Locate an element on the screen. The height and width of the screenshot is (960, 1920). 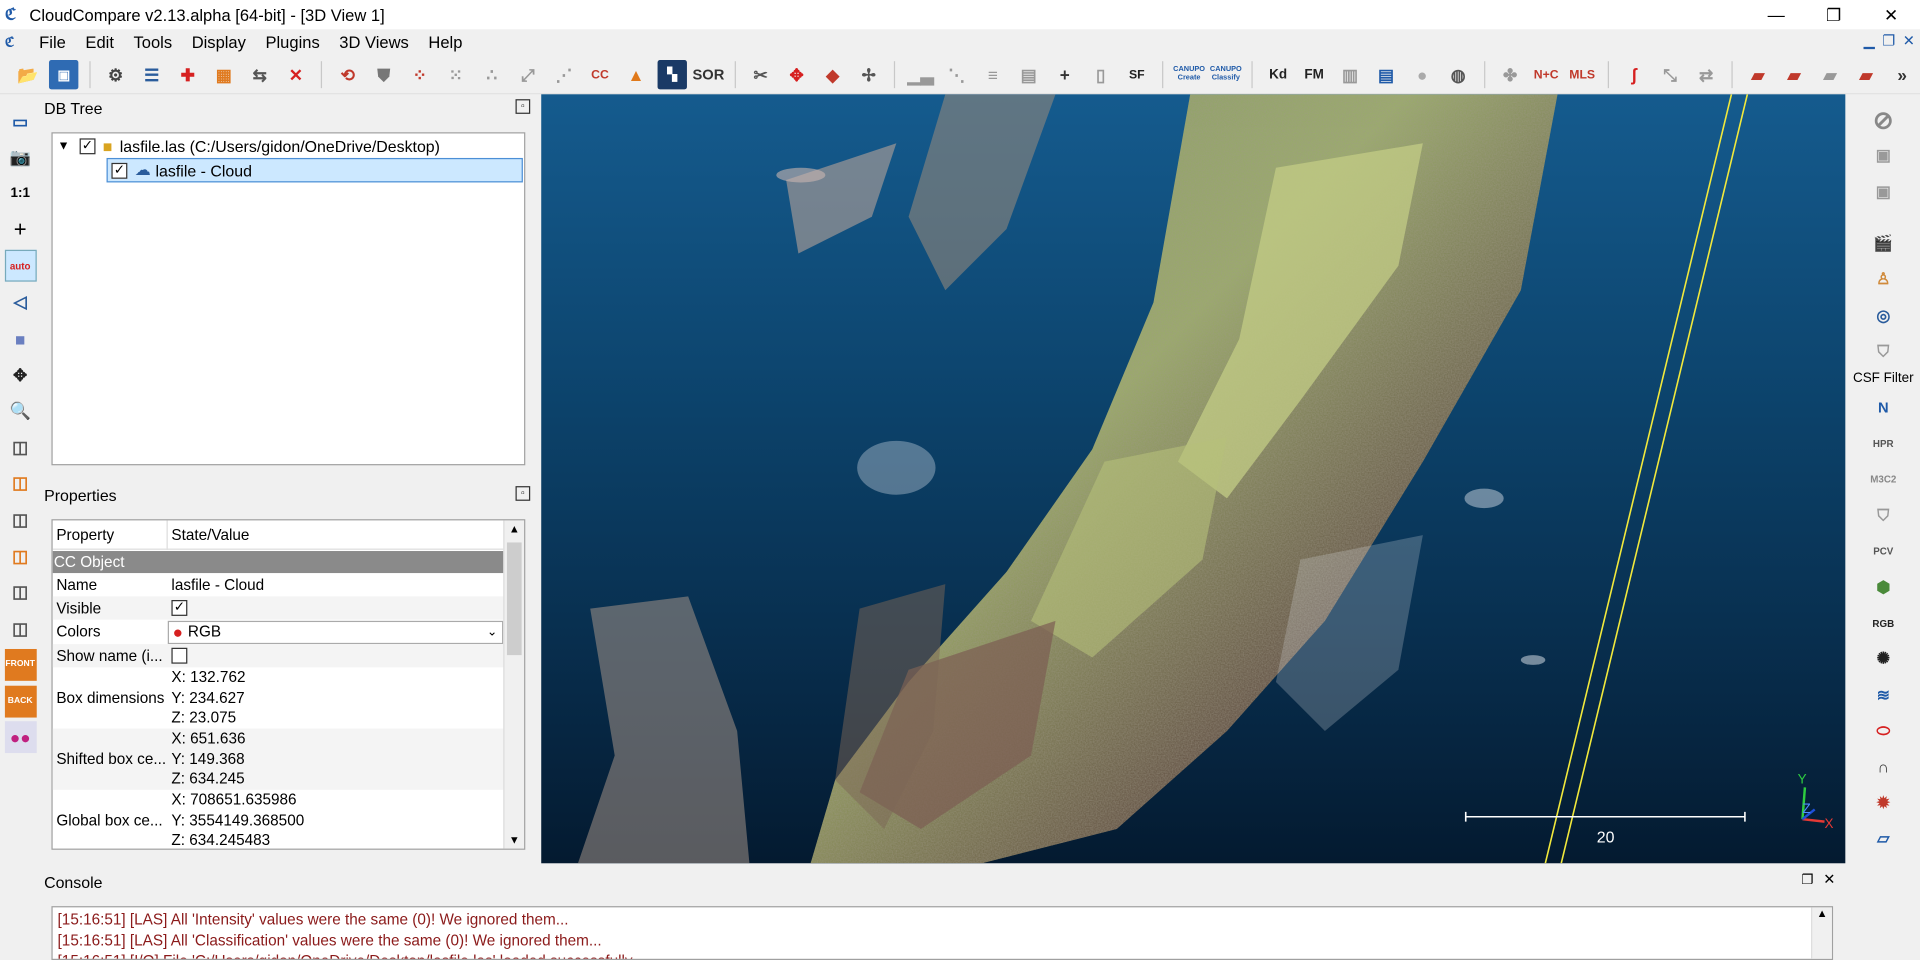
molecule-icon: ✺ is located at coordinates (1883, 659).